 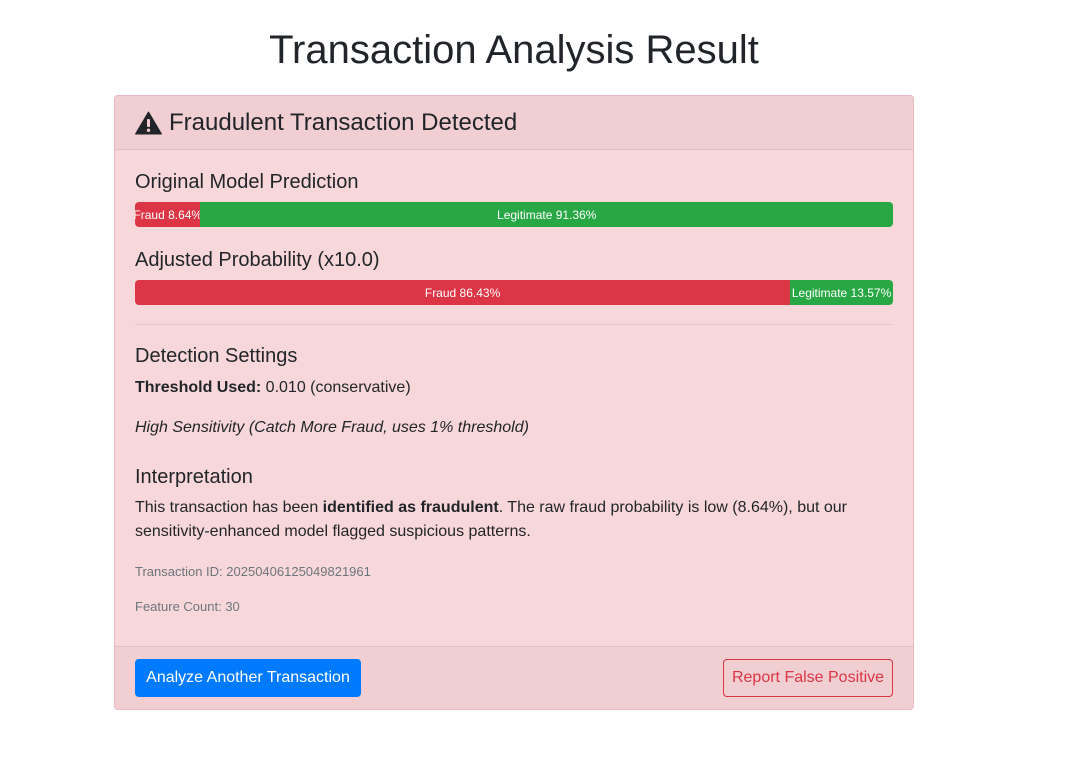 I want to click on original-prediction-title: Original Model Prediction, so click(x=247, y=182).